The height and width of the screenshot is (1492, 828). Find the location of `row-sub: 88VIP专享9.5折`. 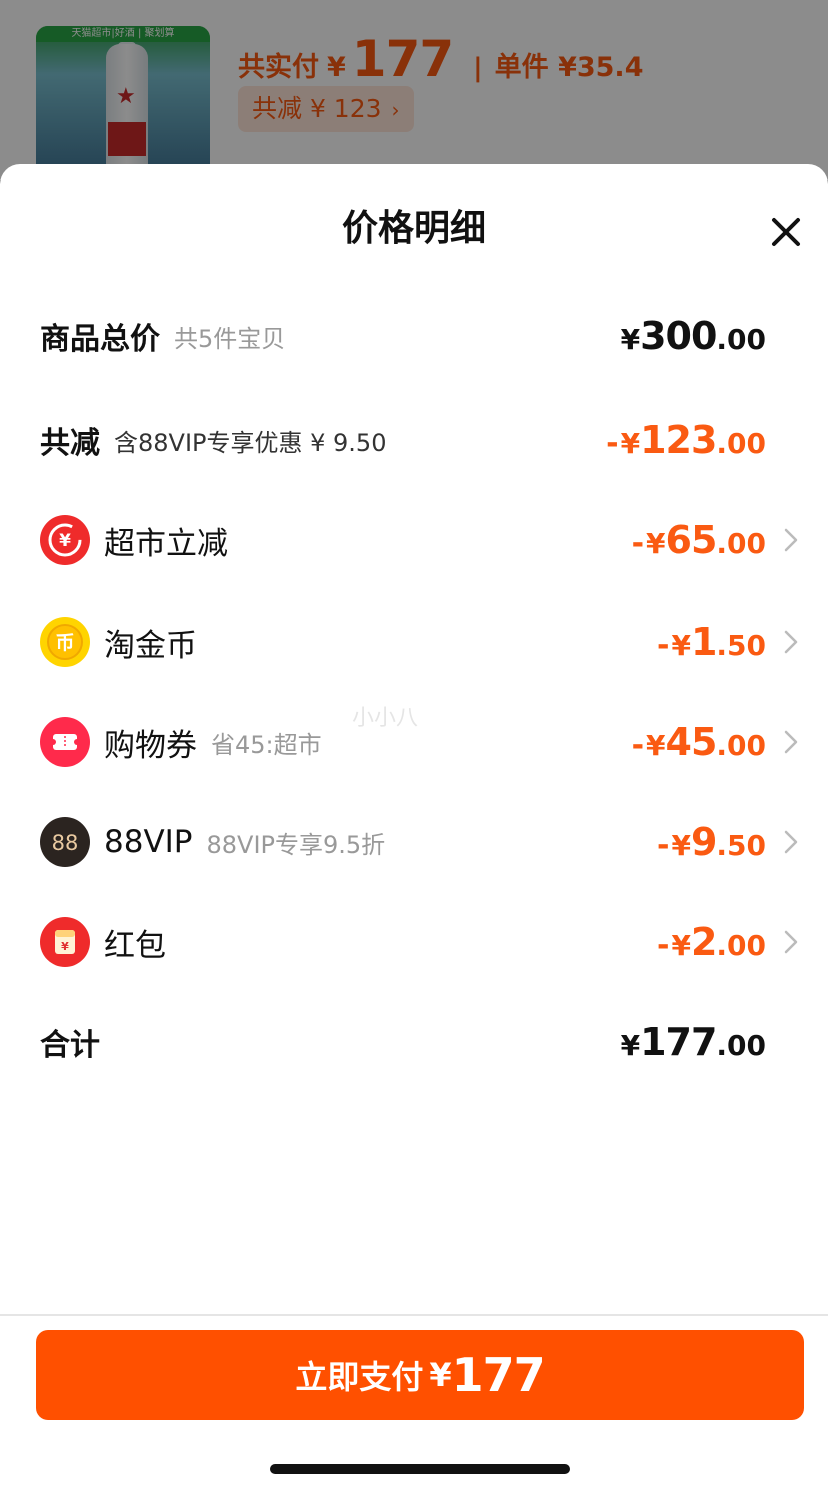

row-sub: 88VIP专享9.5折 is located at coordinates (296, 844).